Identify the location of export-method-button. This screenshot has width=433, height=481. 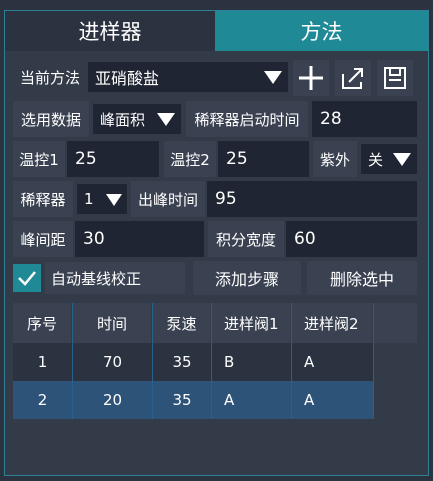
(353, 78).